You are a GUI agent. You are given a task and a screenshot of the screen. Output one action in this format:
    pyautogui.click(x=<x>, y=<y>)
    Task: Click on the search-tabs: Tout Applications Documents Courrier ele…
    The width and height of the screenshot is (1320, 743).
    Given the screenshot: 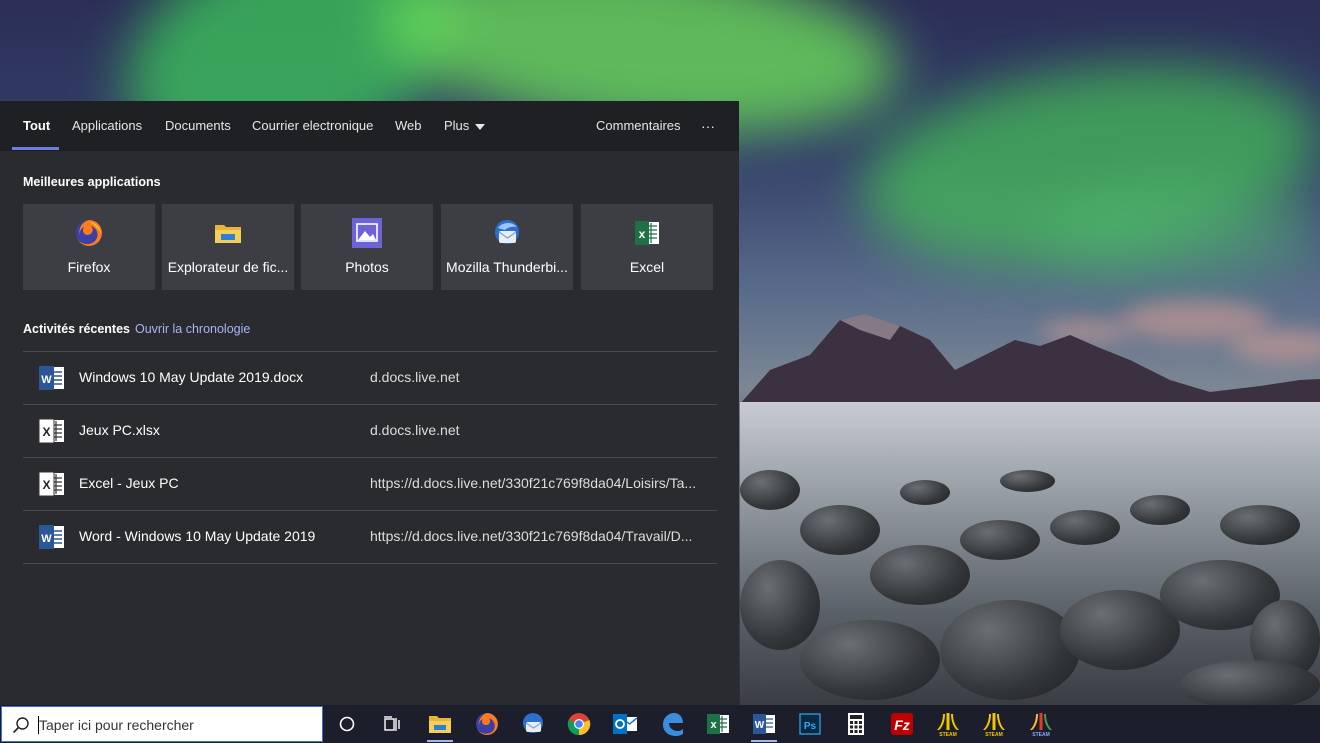 What is the action you would take?
    pyautogui.click(x=369, y=126)
    